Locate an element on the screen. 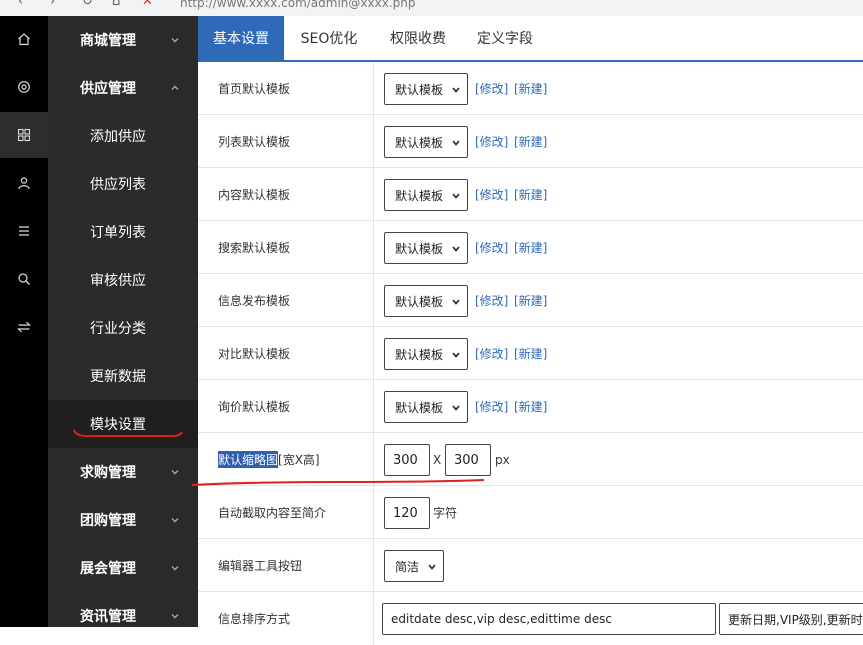  rail-grid is located at coordinates (24, 135).